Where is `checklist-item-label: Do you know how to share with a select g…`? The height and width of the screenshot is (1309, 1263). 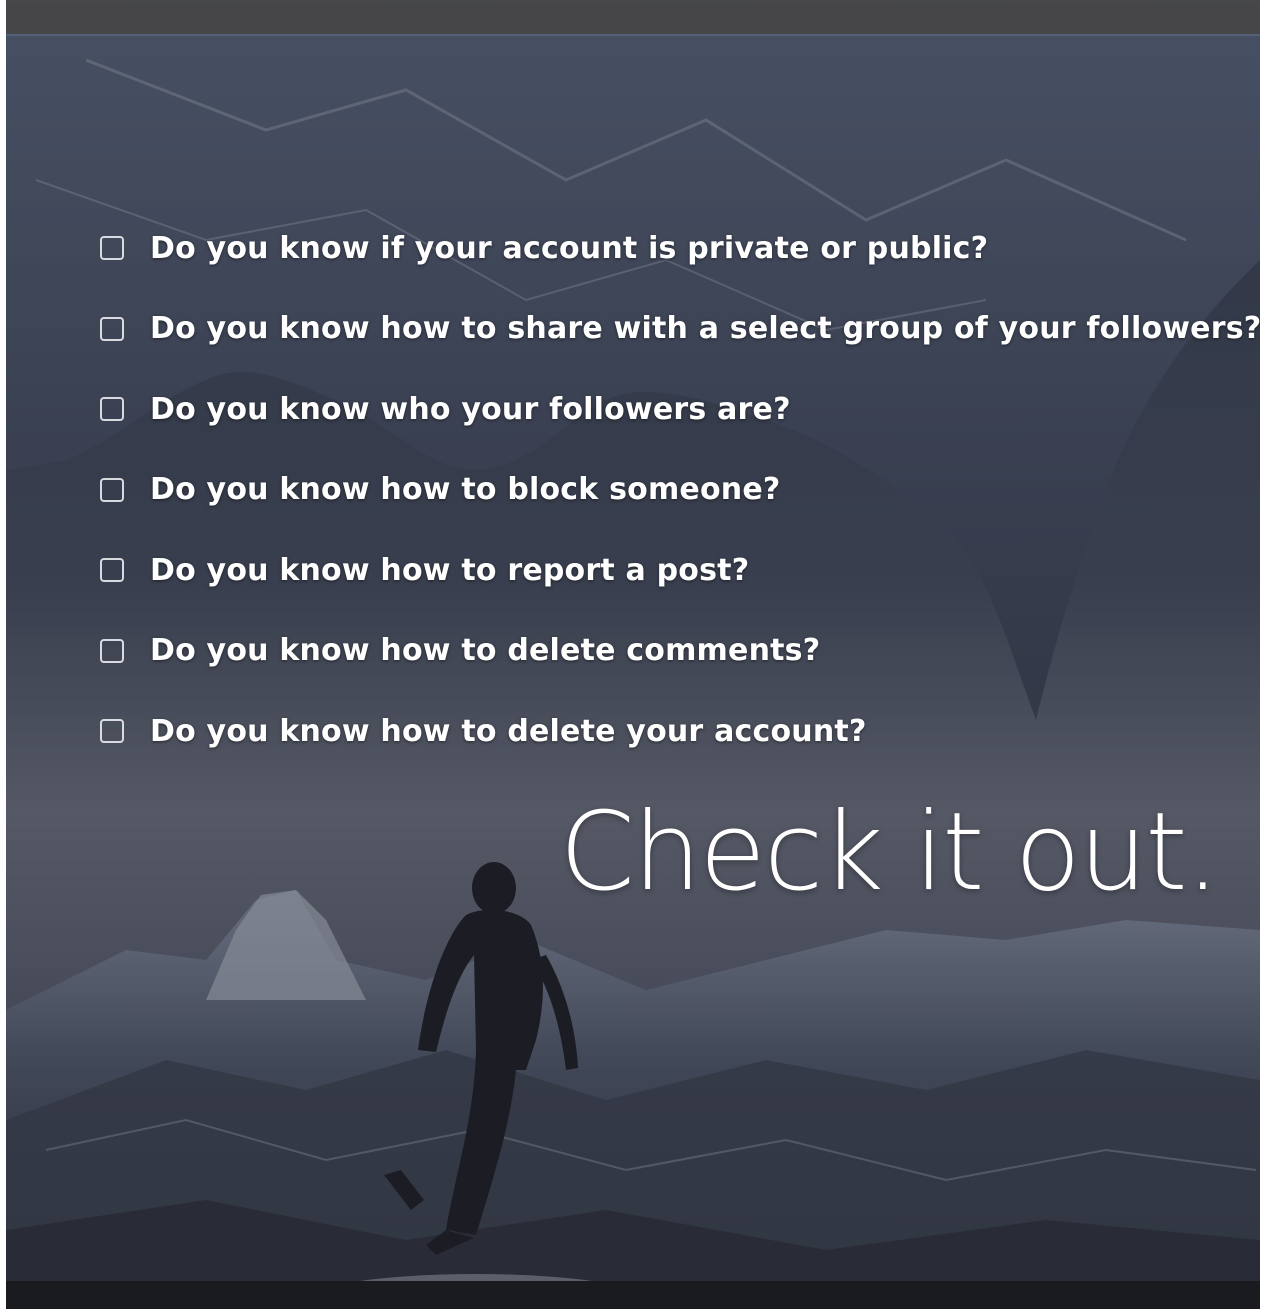
checklist-item-label: Do you know how to share with a select g… is located at coordinates (705, 329).